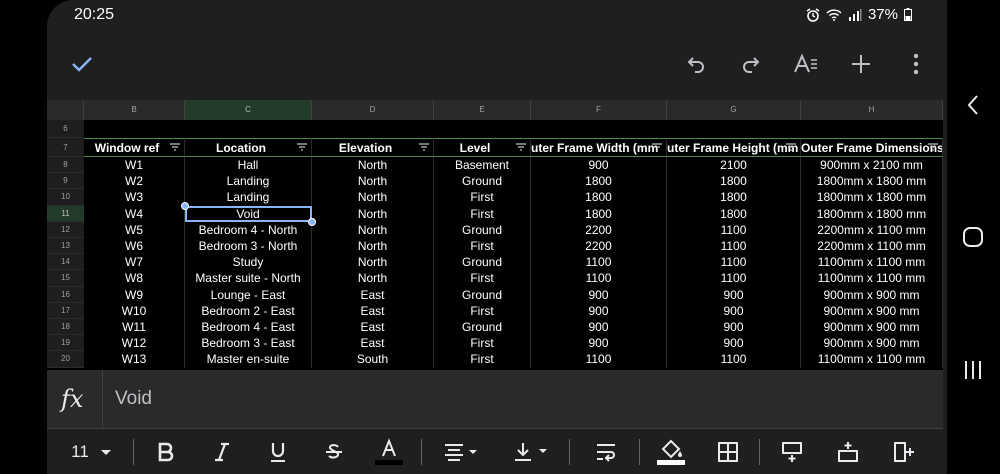  I want to click on table-cell: 900mm x 2100 mm, so click(872, 165).